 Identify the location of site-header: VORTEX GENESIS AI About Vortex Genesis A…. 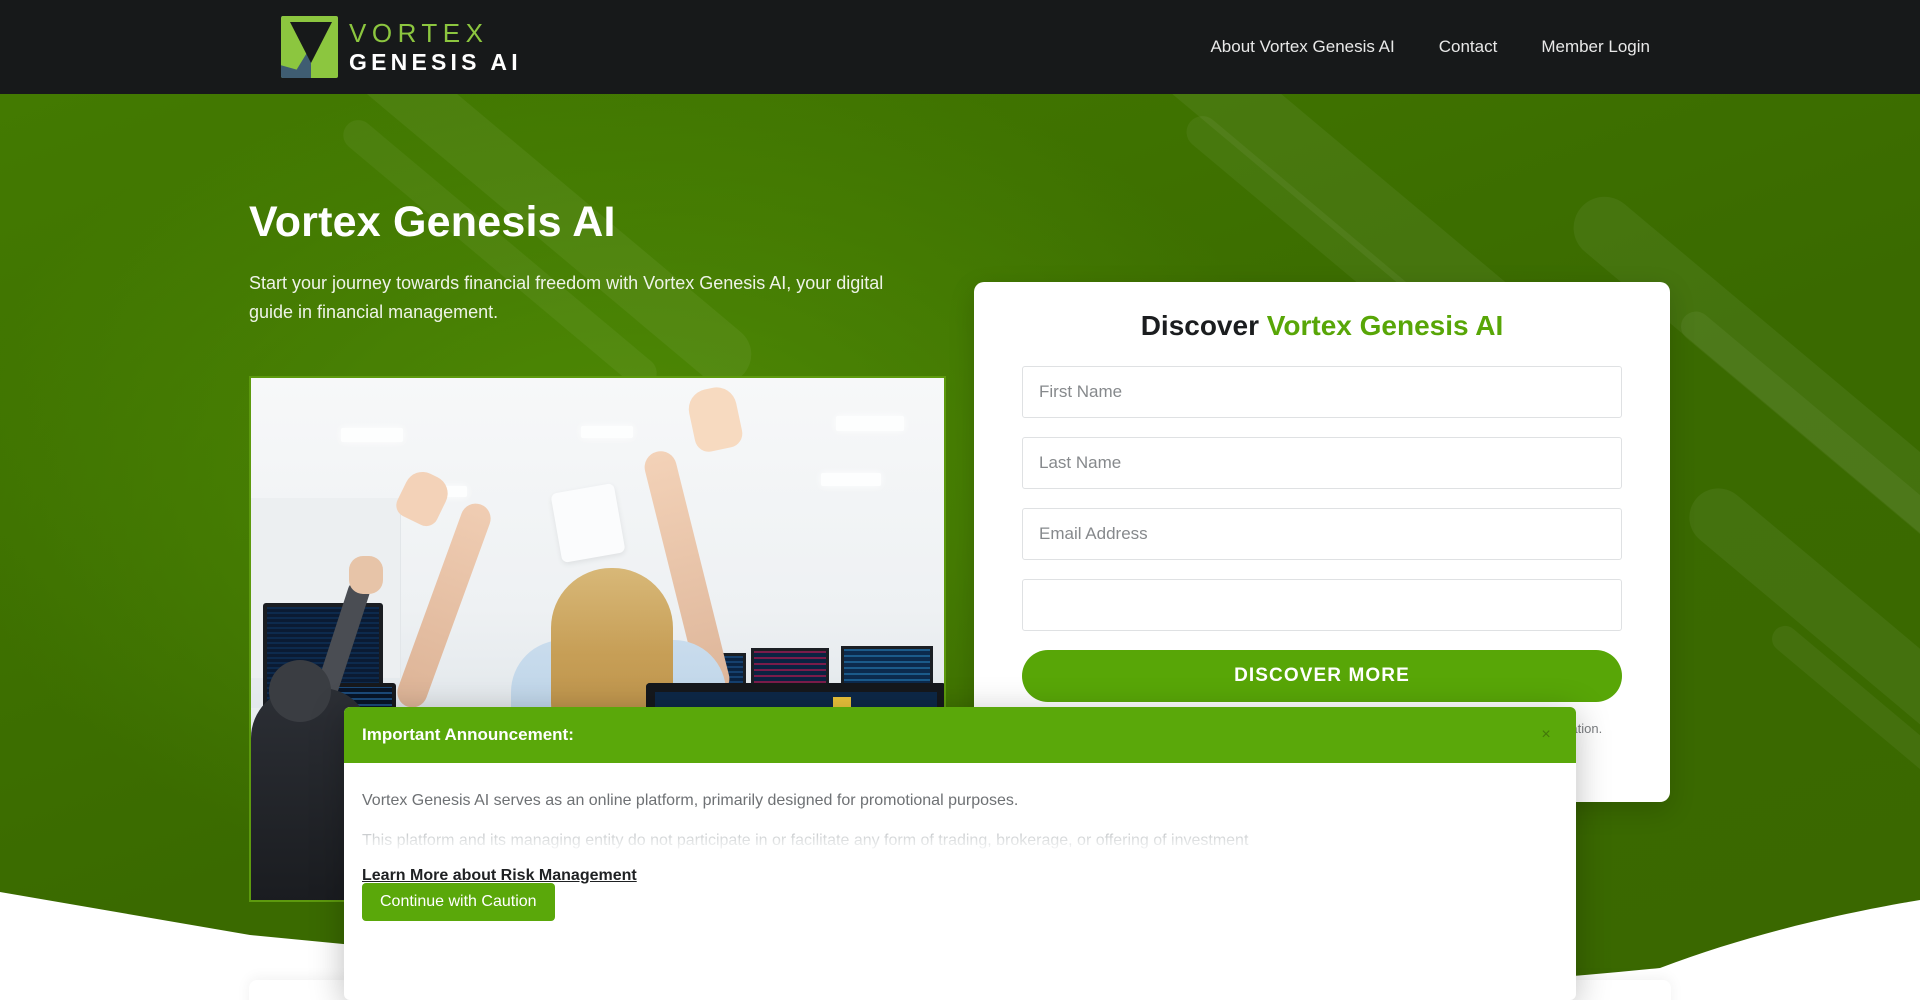
(960, 47).